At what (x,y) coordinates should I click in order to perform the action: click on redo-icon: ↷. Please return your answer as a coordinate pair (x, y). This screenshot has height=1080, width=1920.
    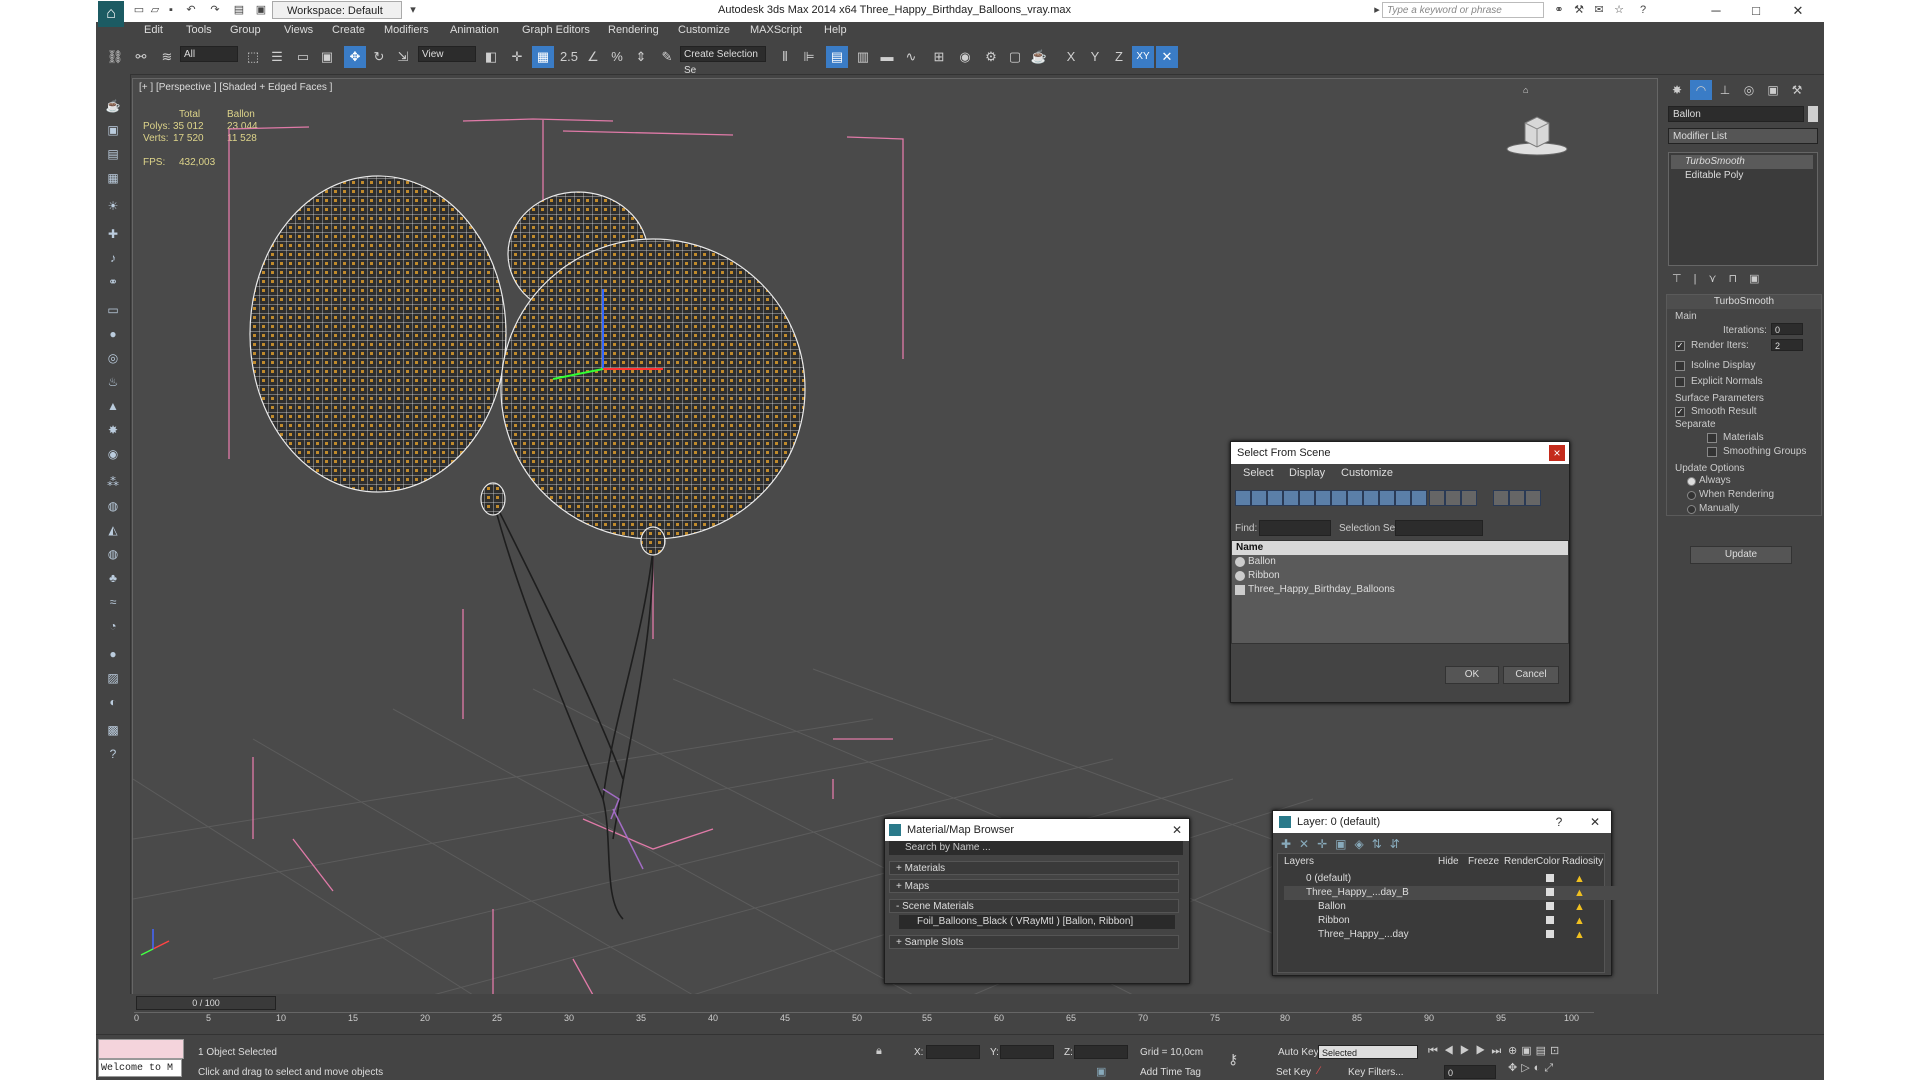
    Looking at the image, I should click on (215, 10).